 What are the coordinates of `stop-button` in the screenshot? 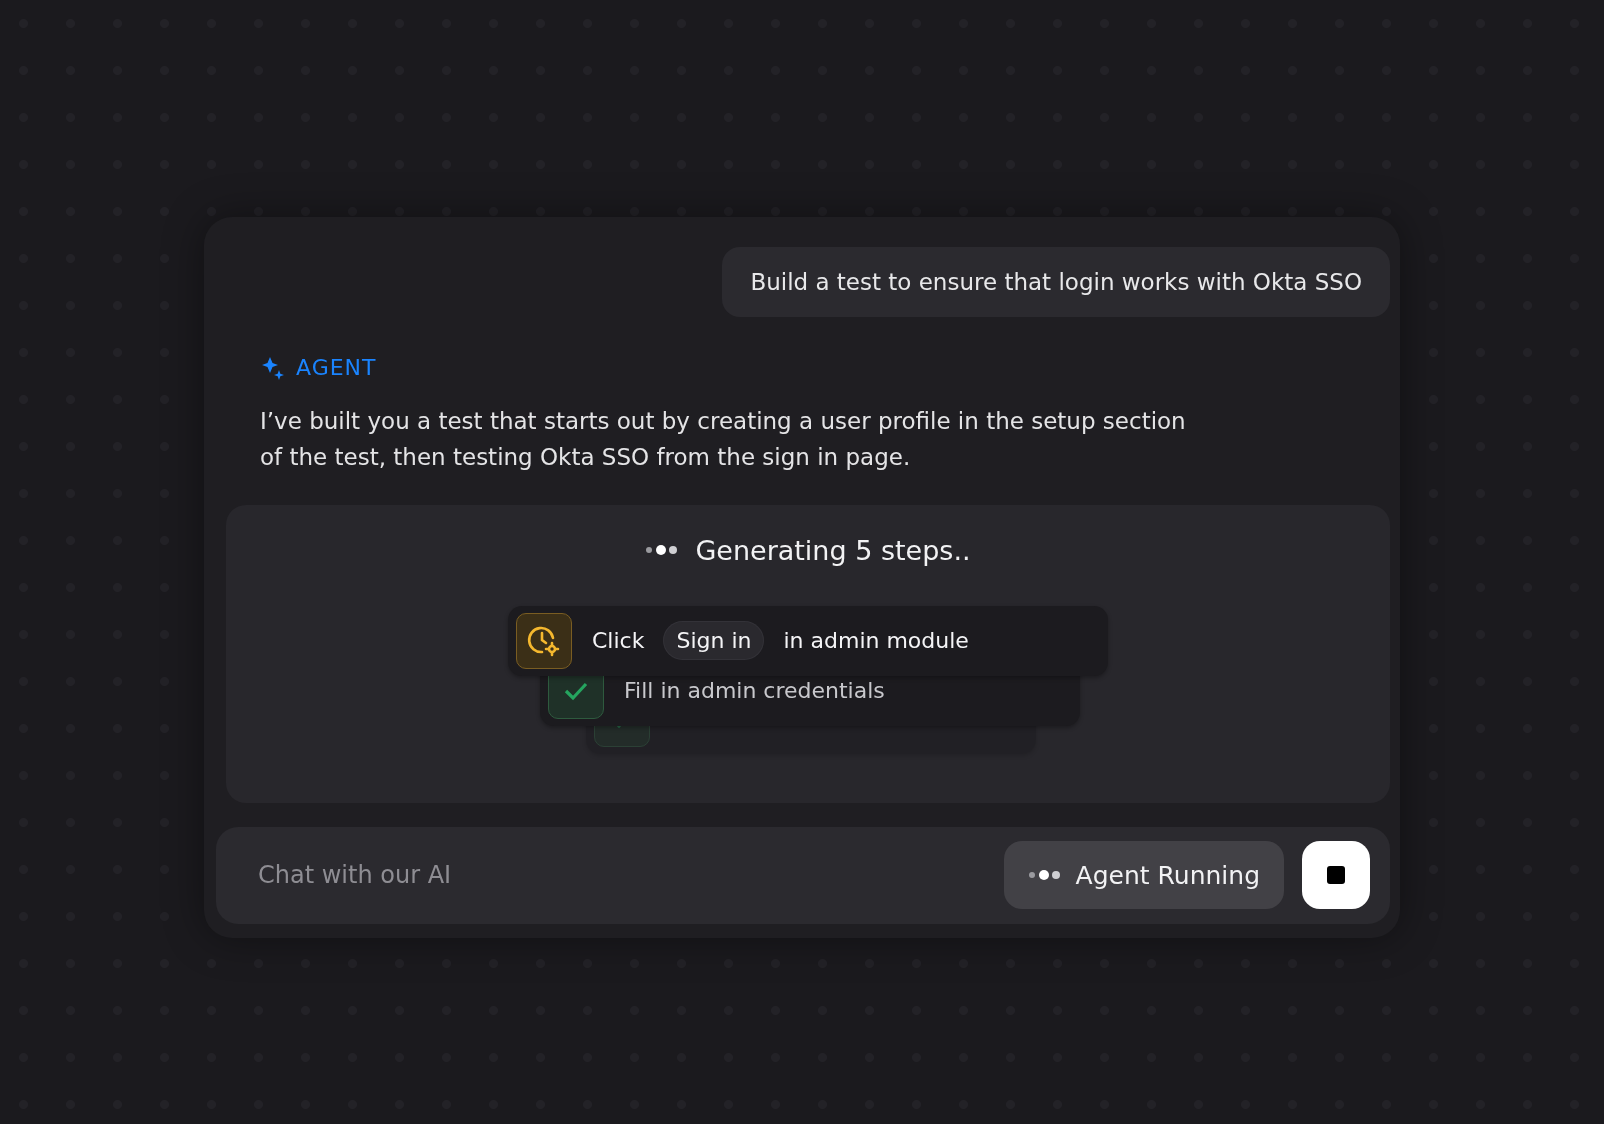 It's located at (1336, 875).